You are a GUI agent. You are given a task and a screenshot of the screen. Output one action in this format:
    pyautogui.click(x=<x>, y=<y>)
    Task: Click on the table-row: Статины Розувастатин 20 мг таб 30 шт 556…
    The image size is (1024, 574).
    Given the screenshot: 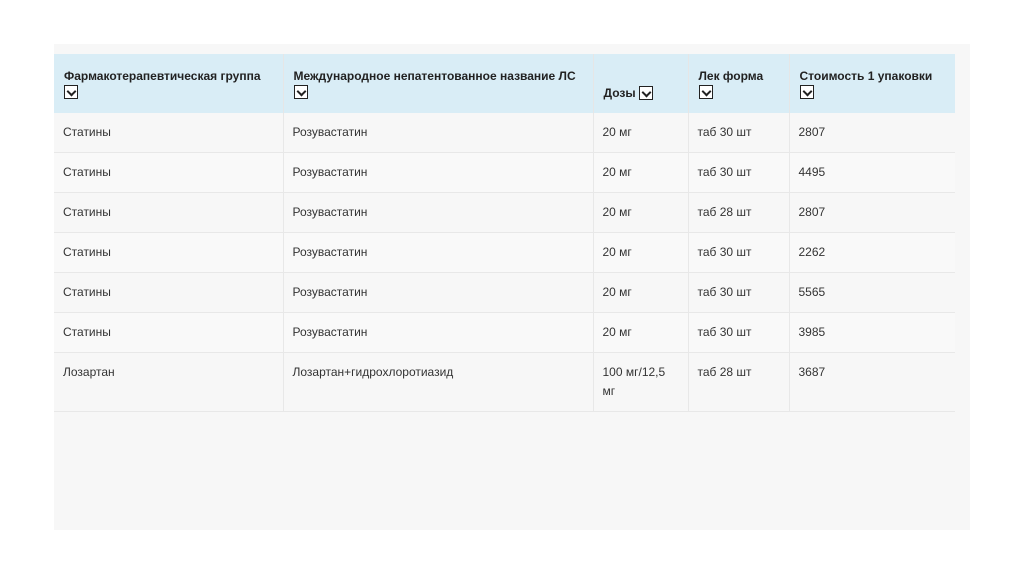 What is the action you would take?
    pyautogui.click(x=504, y=292)
    